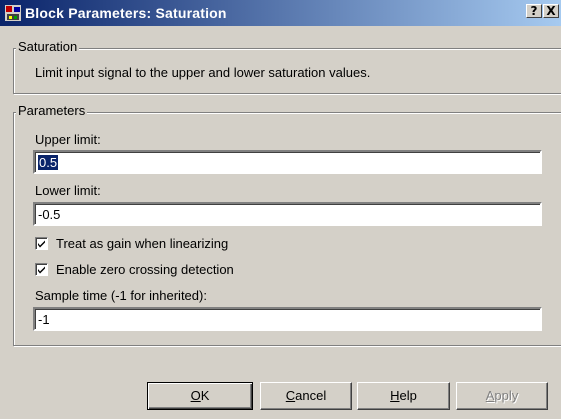  What do you see at coordinates (287, 214) in the screenshot?
I see `lower-limit-input: -0.5` at bounding box center [287, 214].